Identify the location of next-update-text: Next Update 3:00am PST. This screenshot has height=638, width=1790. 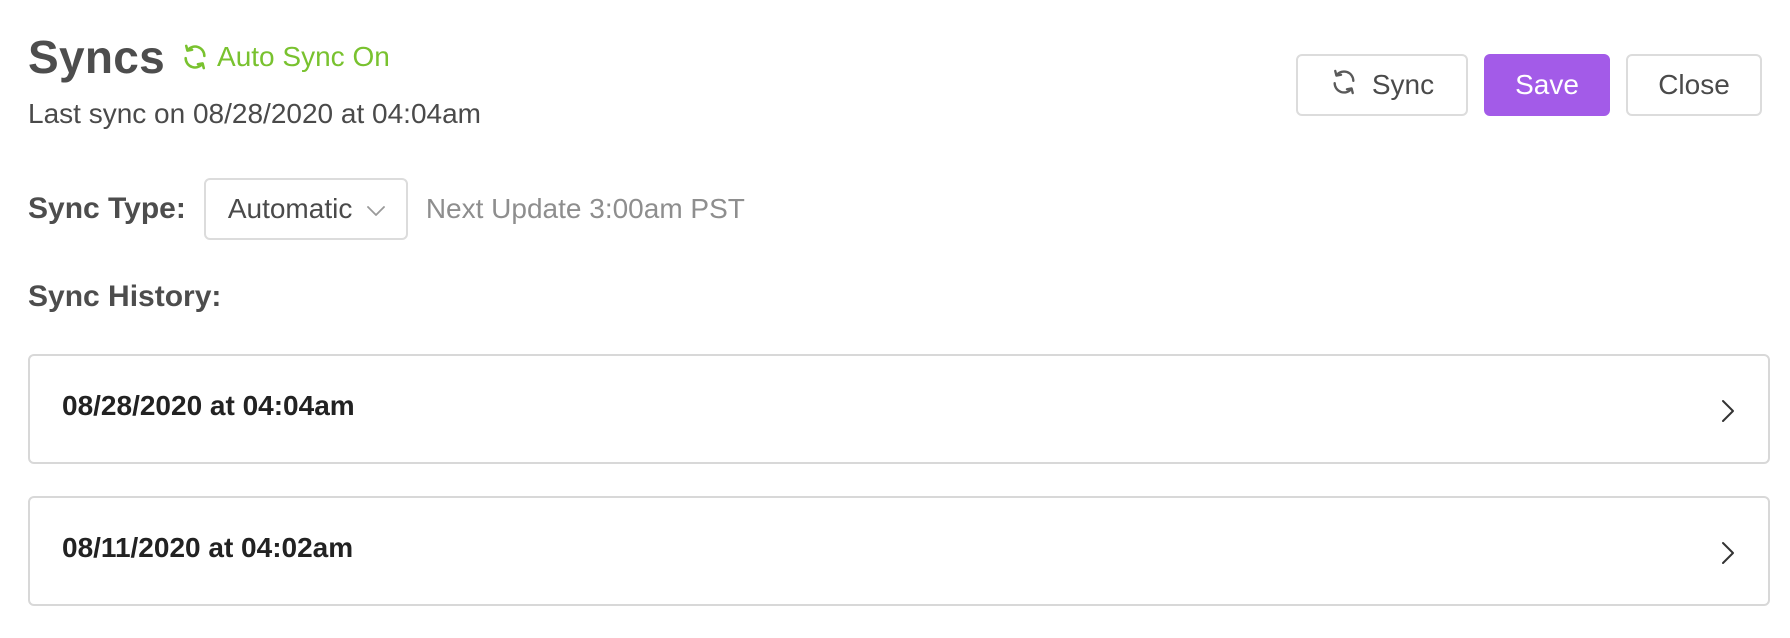
(585, 208).